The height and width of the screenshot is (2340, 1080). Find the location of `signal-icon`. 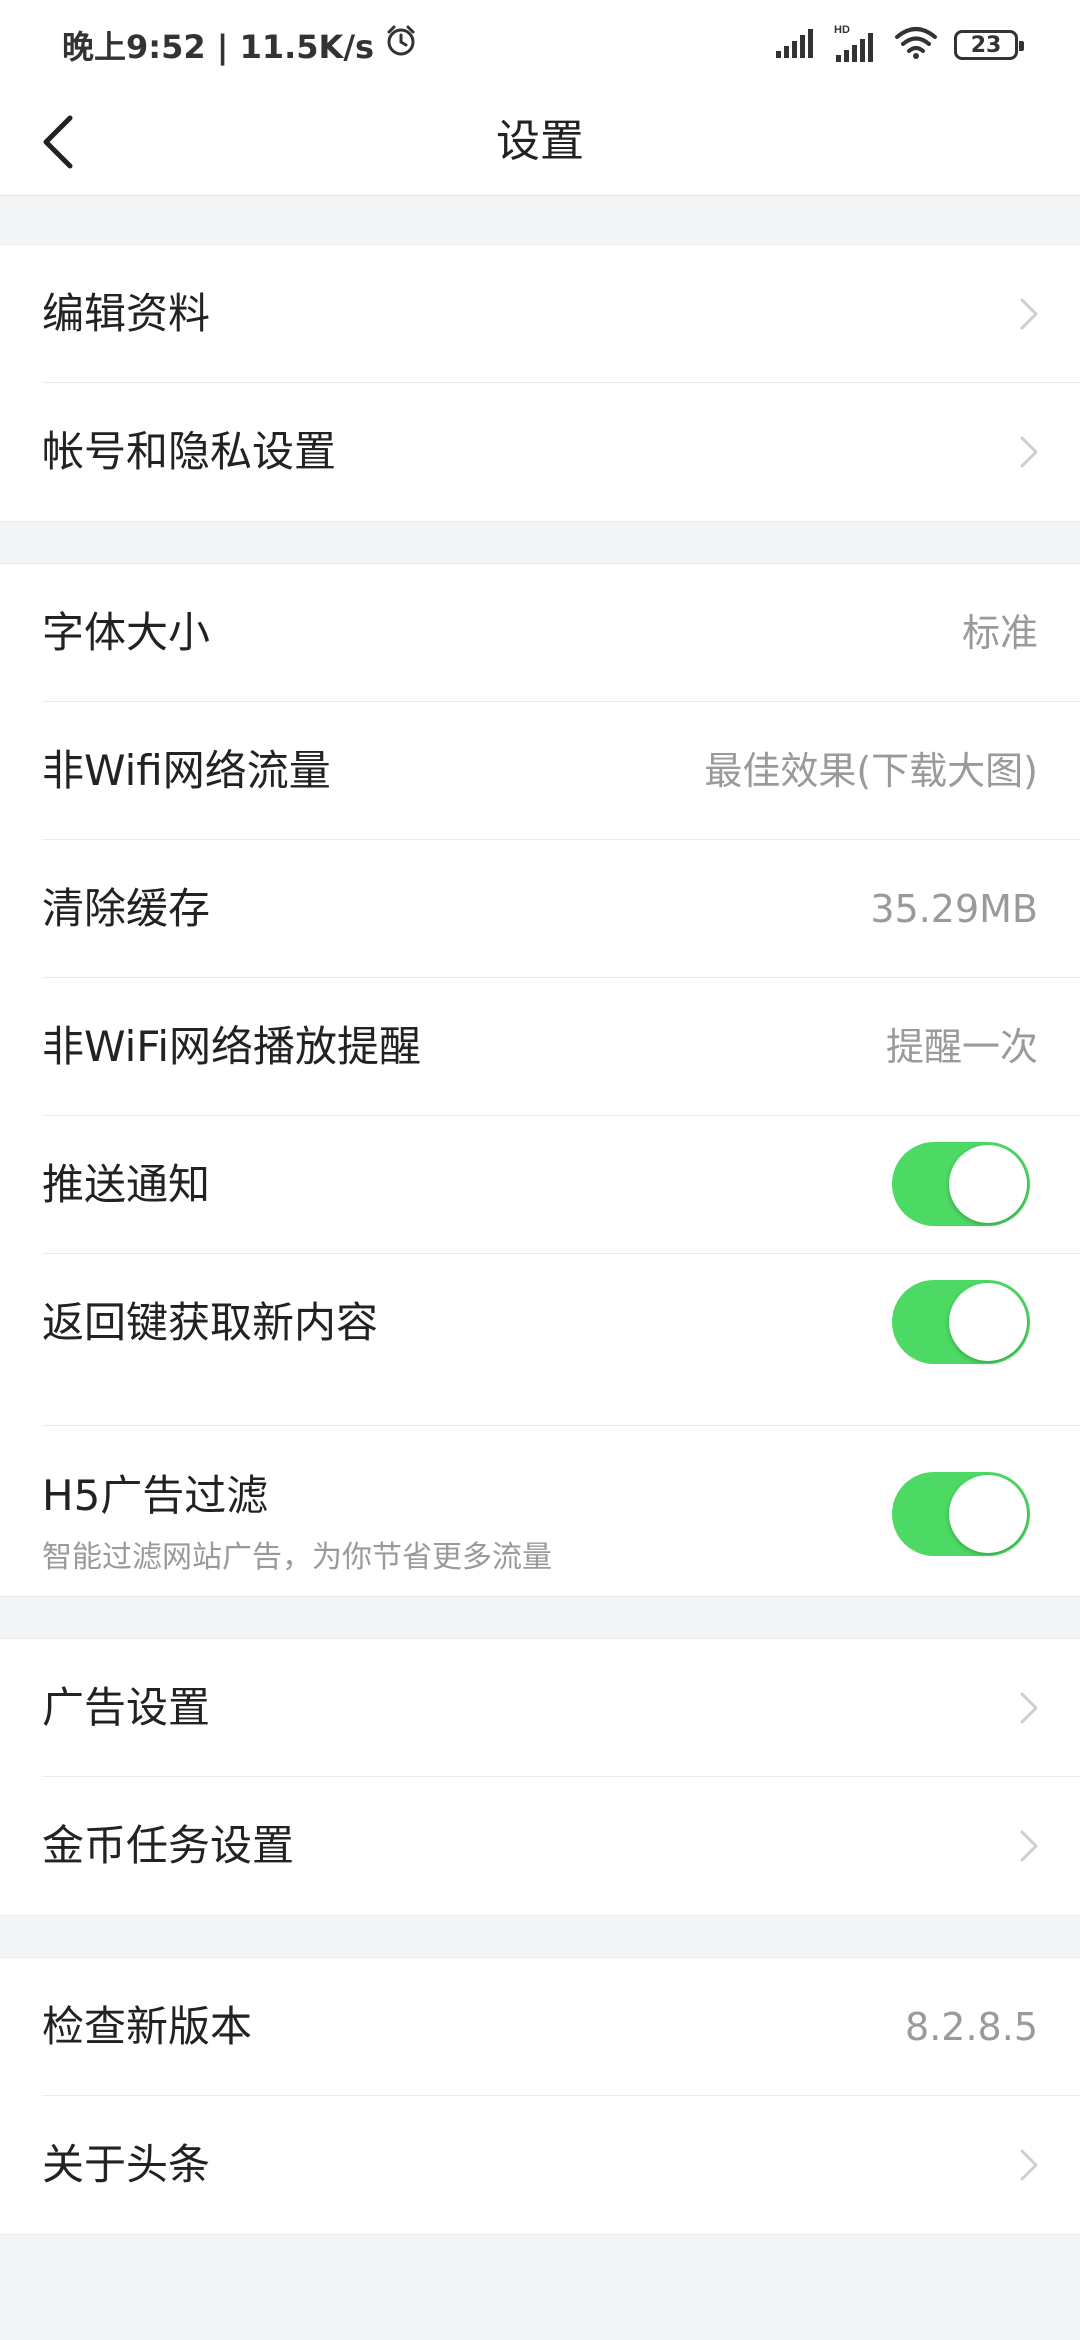

signal-icon is located at coordinates (796, 45).